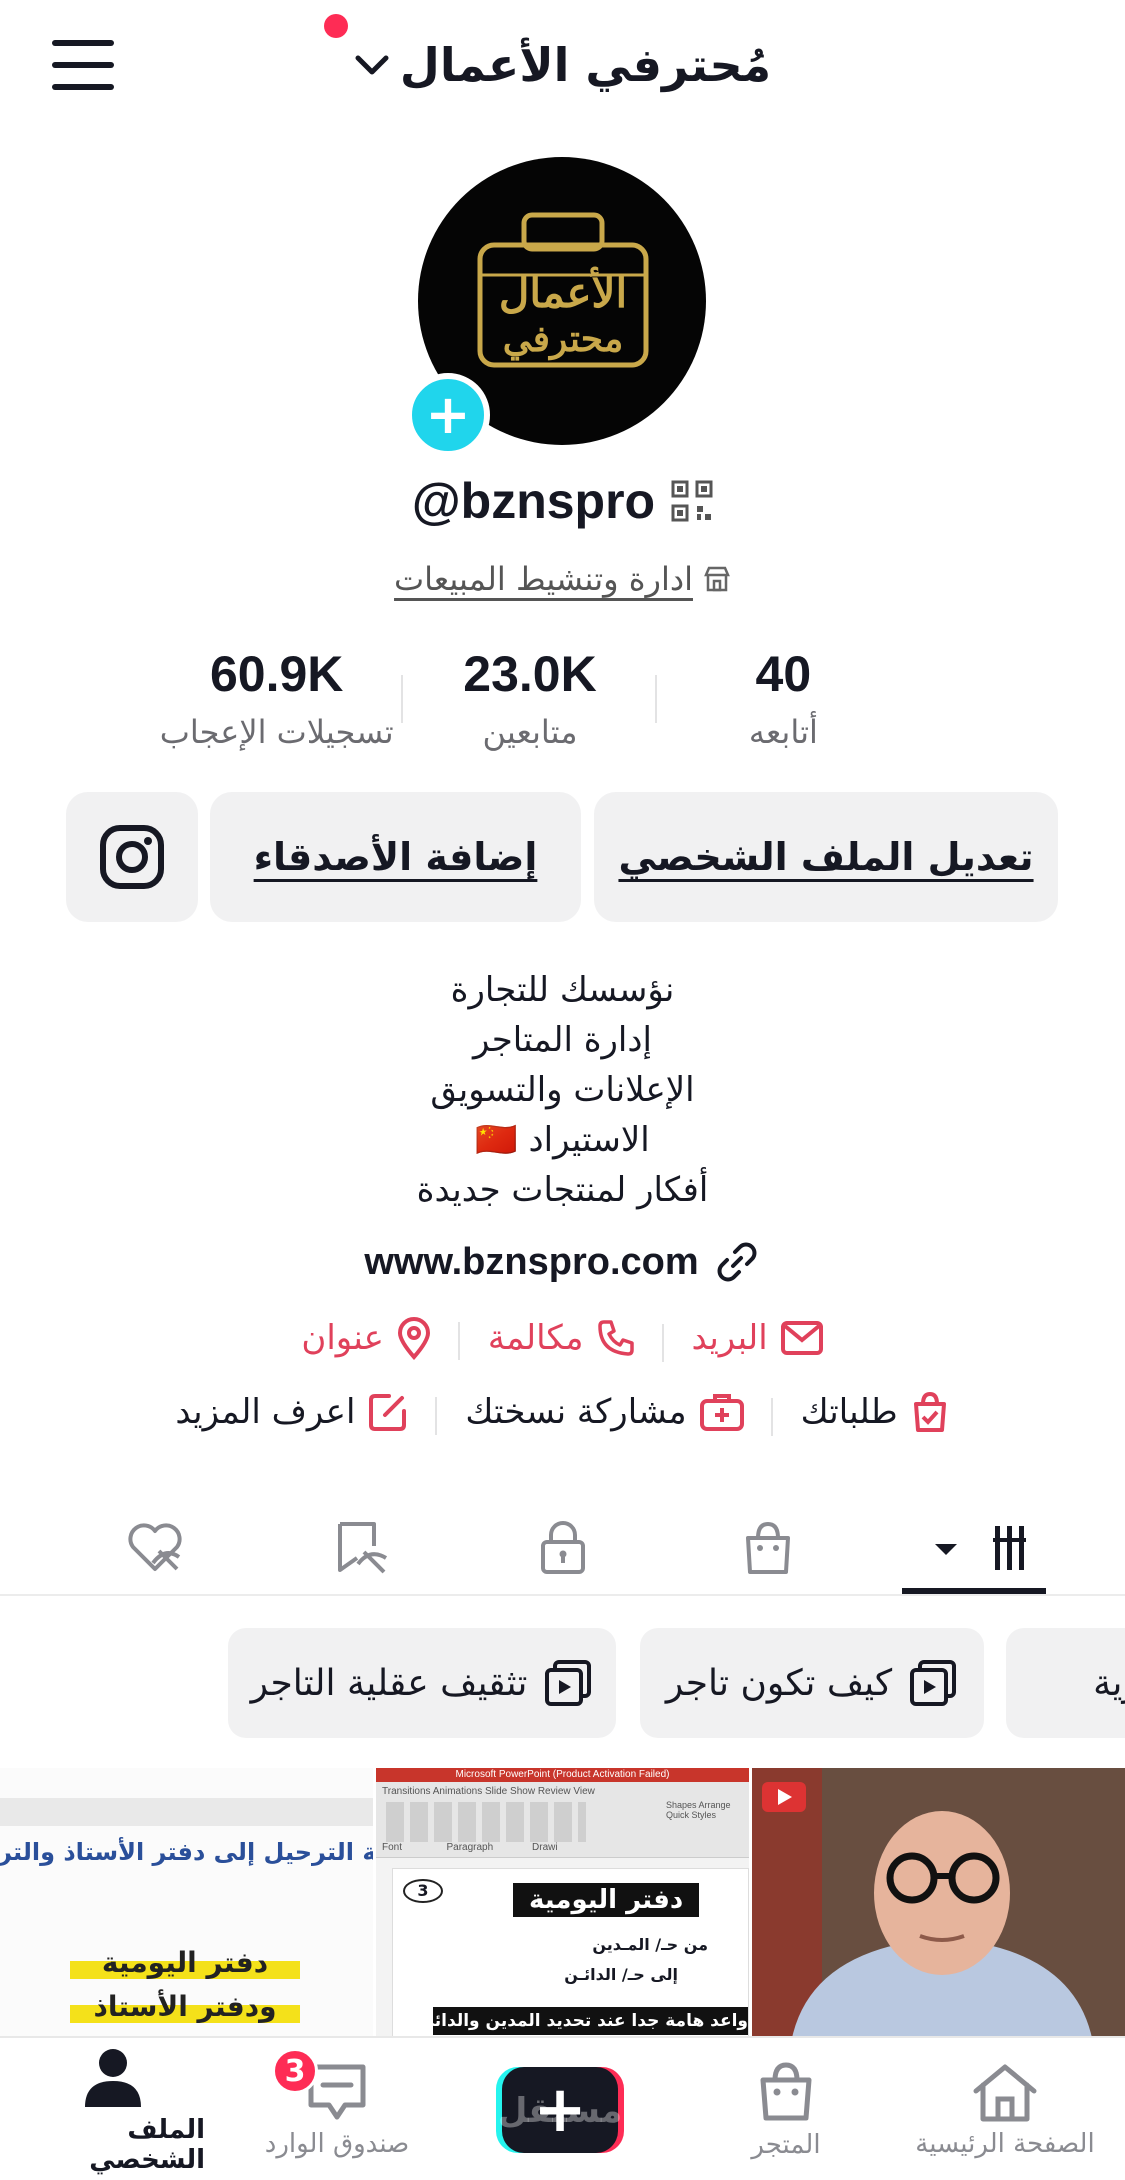 This screenshot has height=2180, width=1125. I want to click on nav-home: الصفحة الرئيسية, so click(1005, 2109).